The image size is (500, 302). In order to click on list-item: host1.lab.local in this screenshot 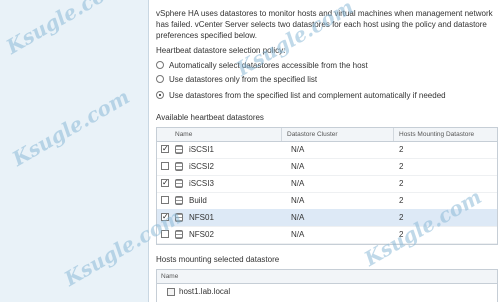, I will do `click(327, 293)`.